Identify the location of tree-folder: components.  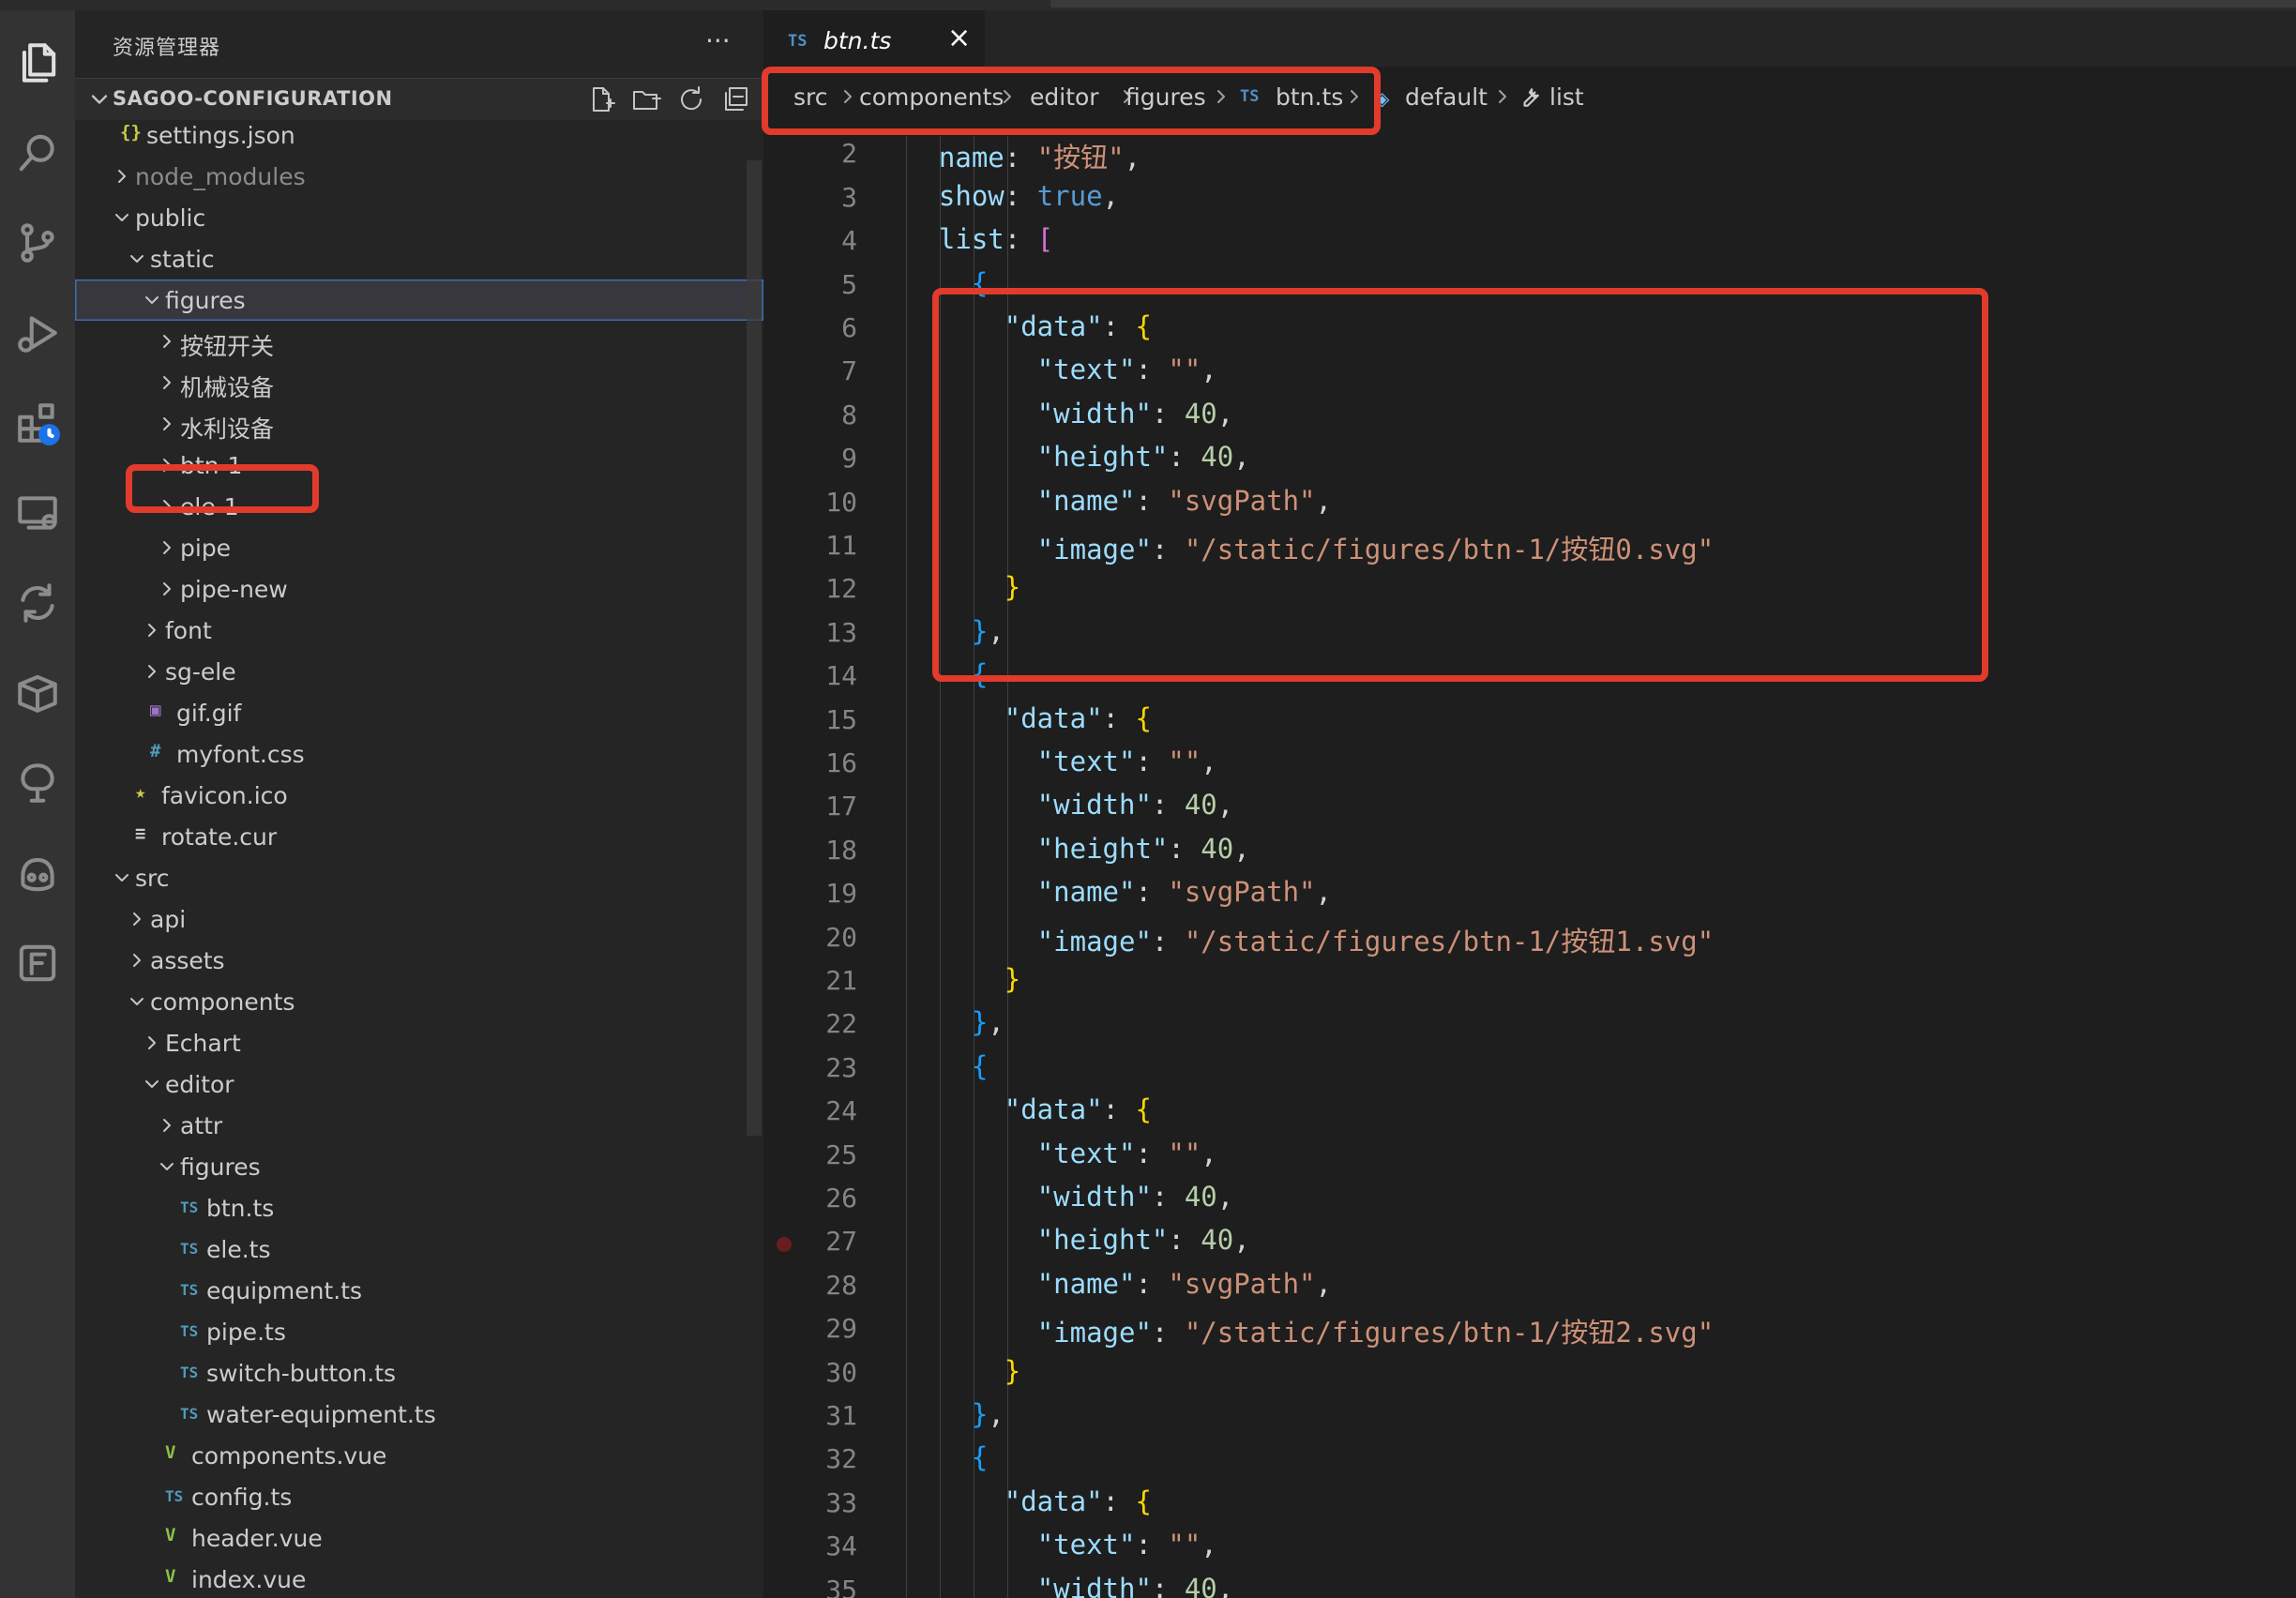
(419, 1001).